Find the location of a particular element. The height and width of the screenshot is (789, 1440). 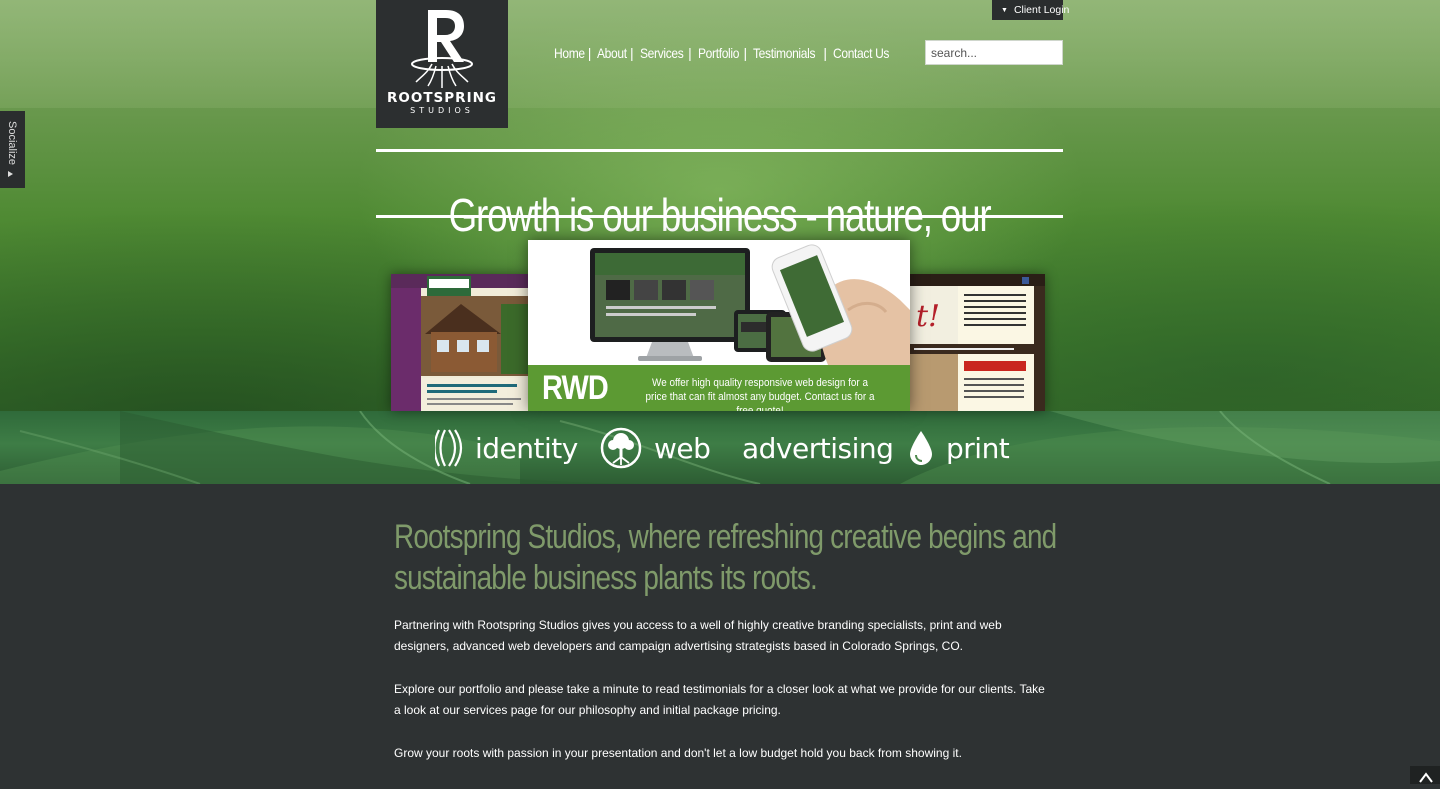

chevron-down-icon: ▼ is located at coordinates (1004, 10).